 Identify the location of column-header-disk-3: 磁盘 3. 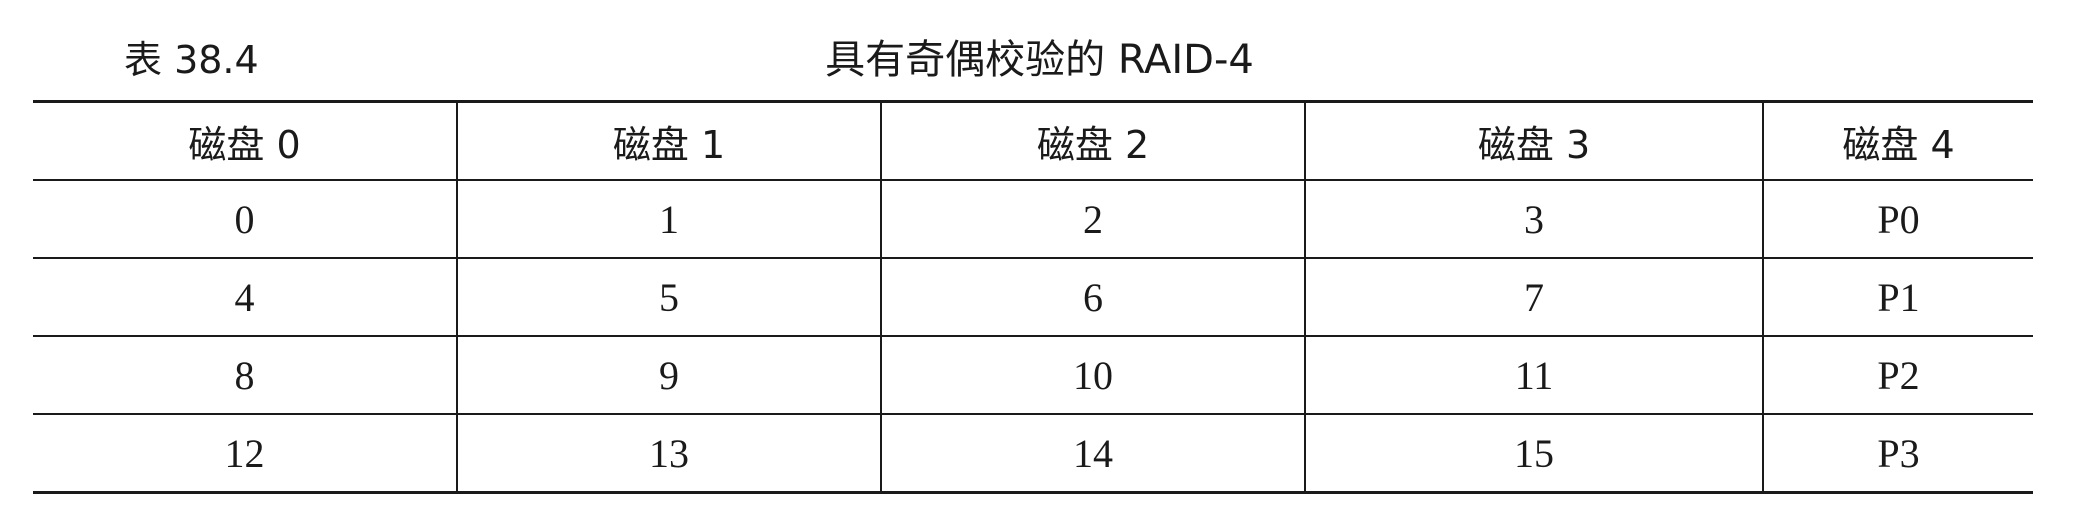
(1533, 141).